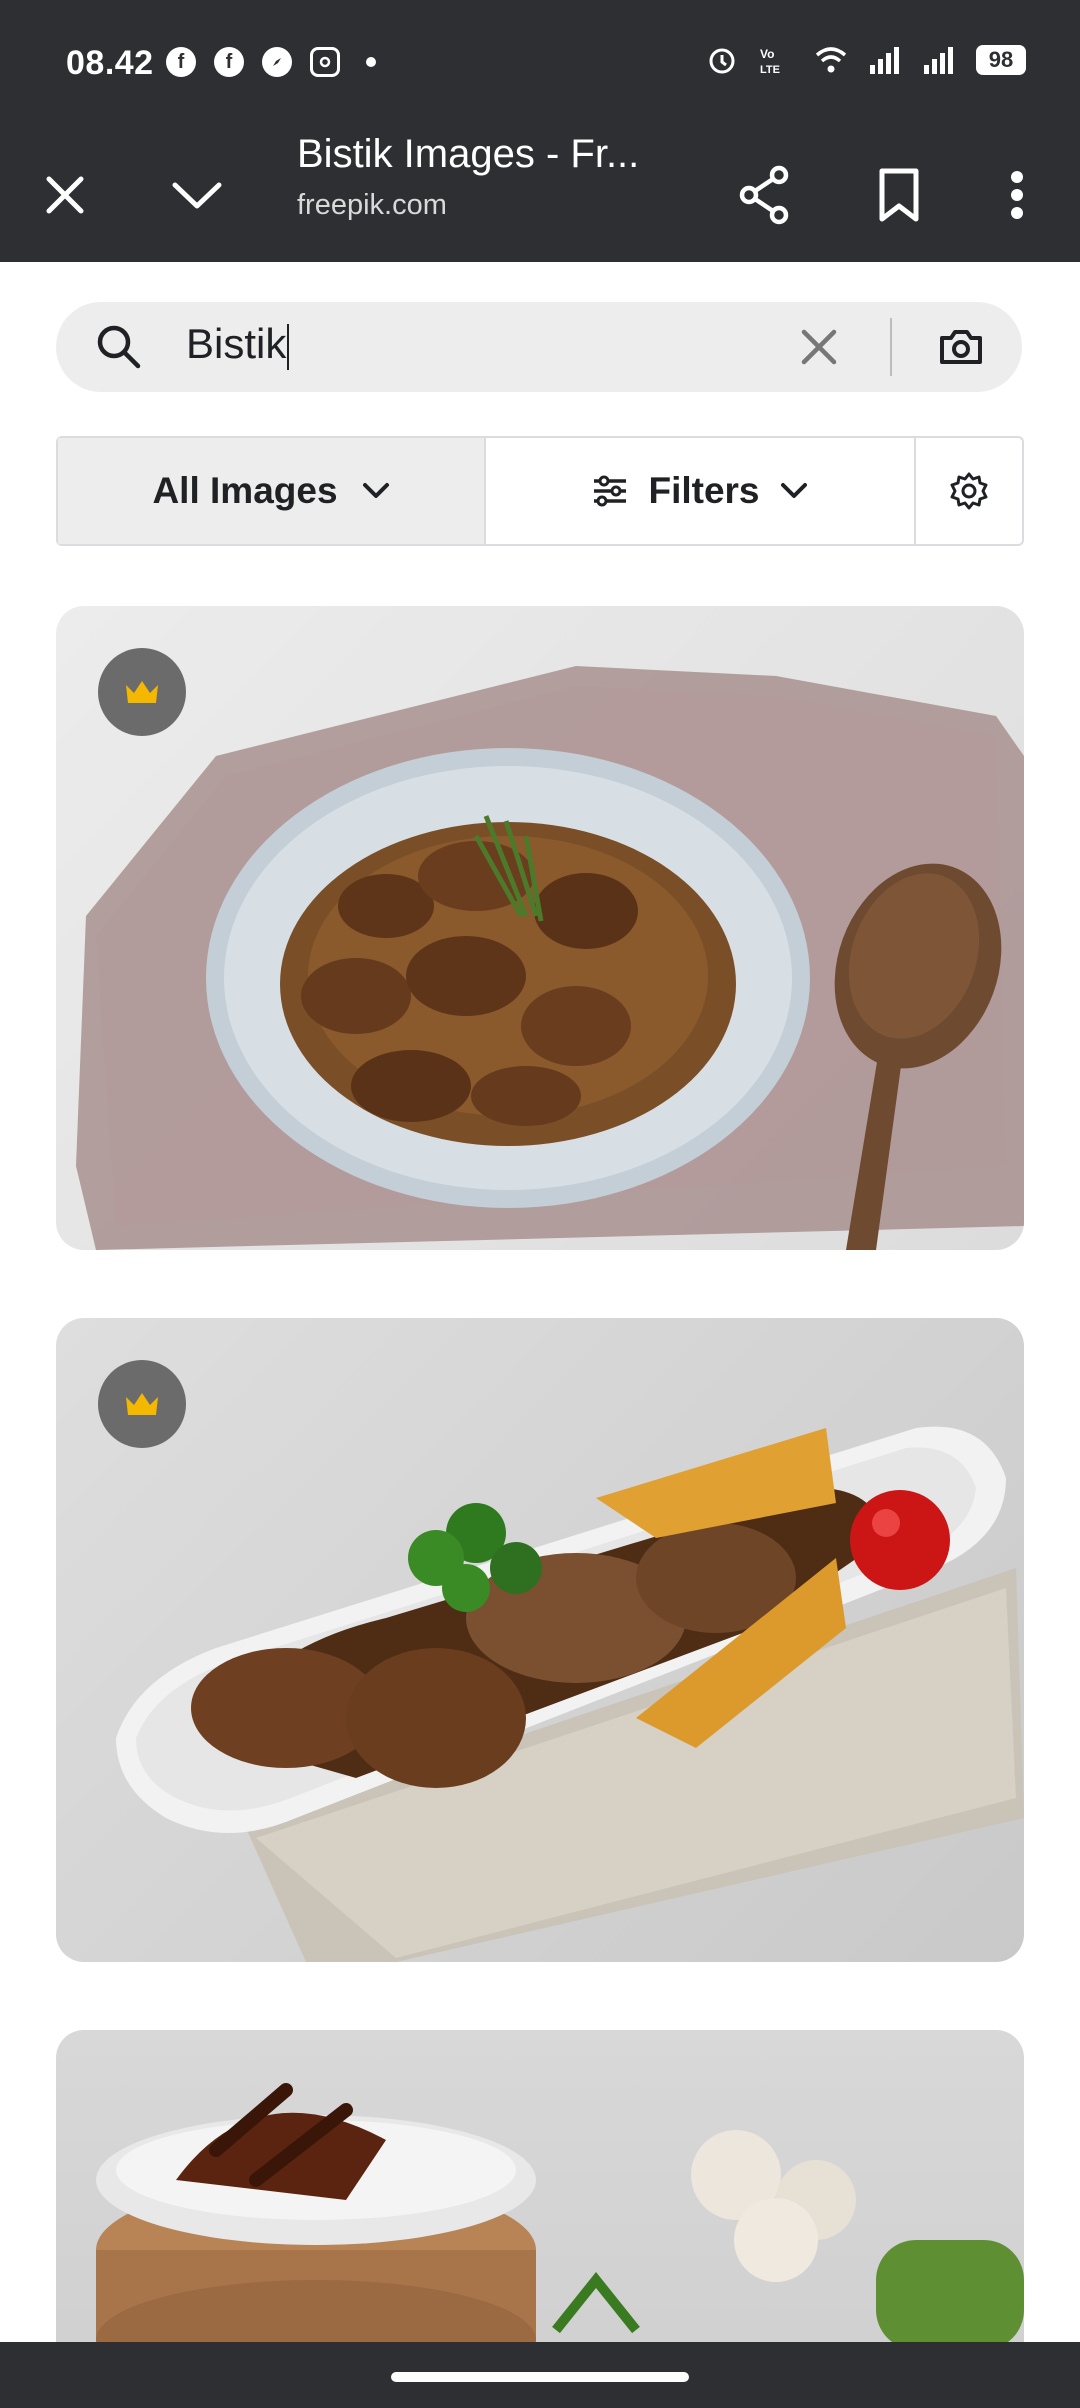 This screenshot has width=1080, height=2408. Describe the element at coordinates (770, 70) in the screenshot. I see `svg-text: LTE` at that location.